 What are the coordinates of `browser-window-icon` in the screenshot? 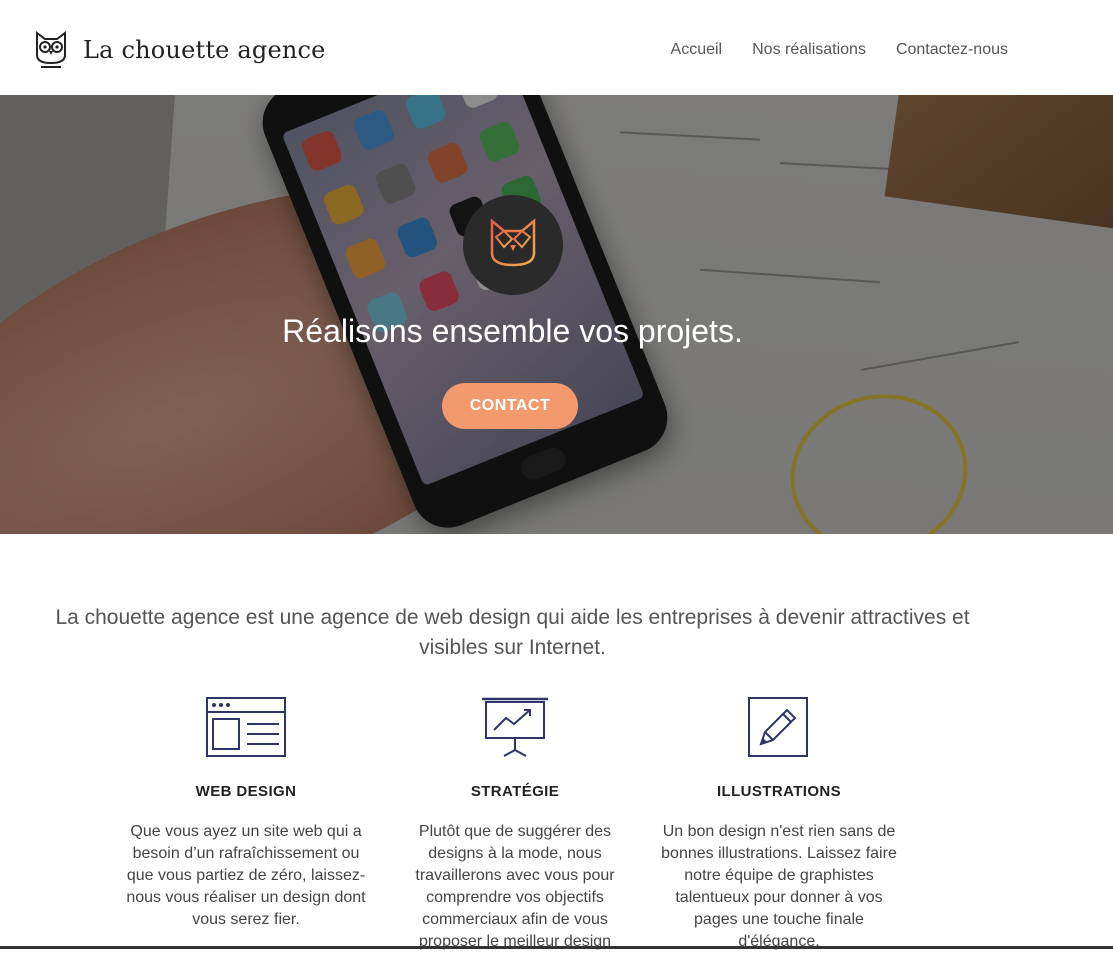 It's located at (246, 727).